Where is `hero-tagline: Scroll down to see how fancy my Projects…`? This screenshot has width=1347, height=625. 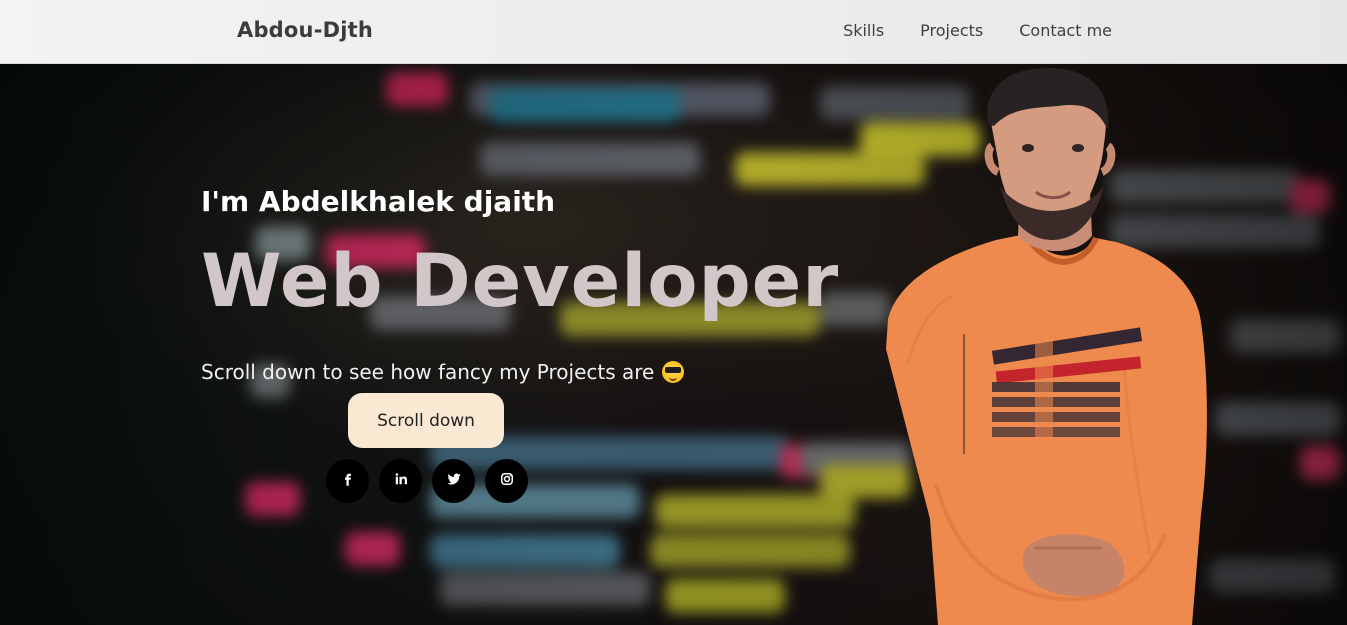
hero-tagline: Scroll down to see how fancy my Projects… is located at coordinates (443, 372).